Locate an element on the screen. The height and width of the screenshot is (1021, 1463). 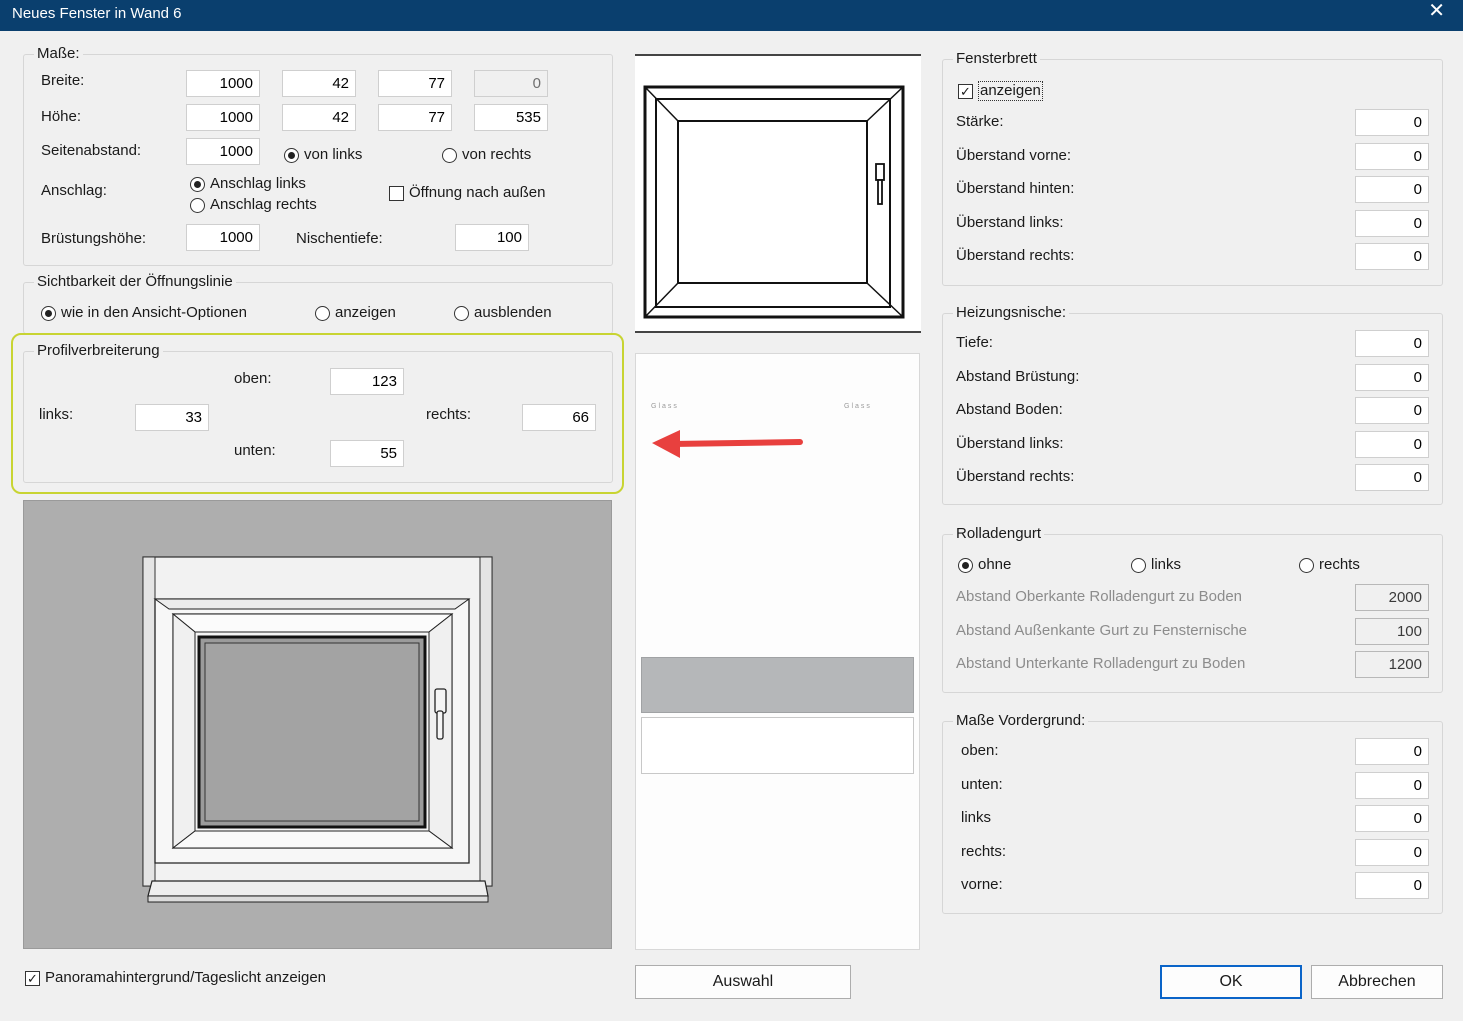
seitenabstand-field: 1000 is located at coordinates (223, 151).